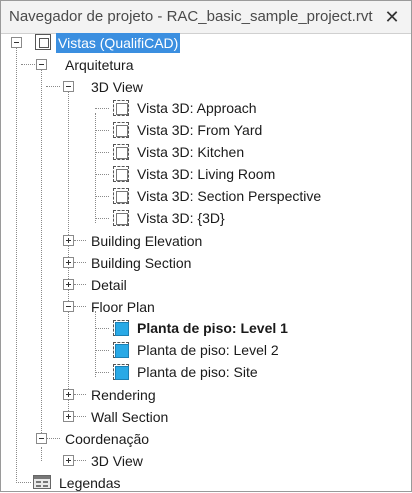 The image size is (412, 493). What do you see at coordinates (190, 152) in the screenshot?
I see `tree-node-view-kitchen: Vista 3D: Kitchen` at bounding box center [190, 152].